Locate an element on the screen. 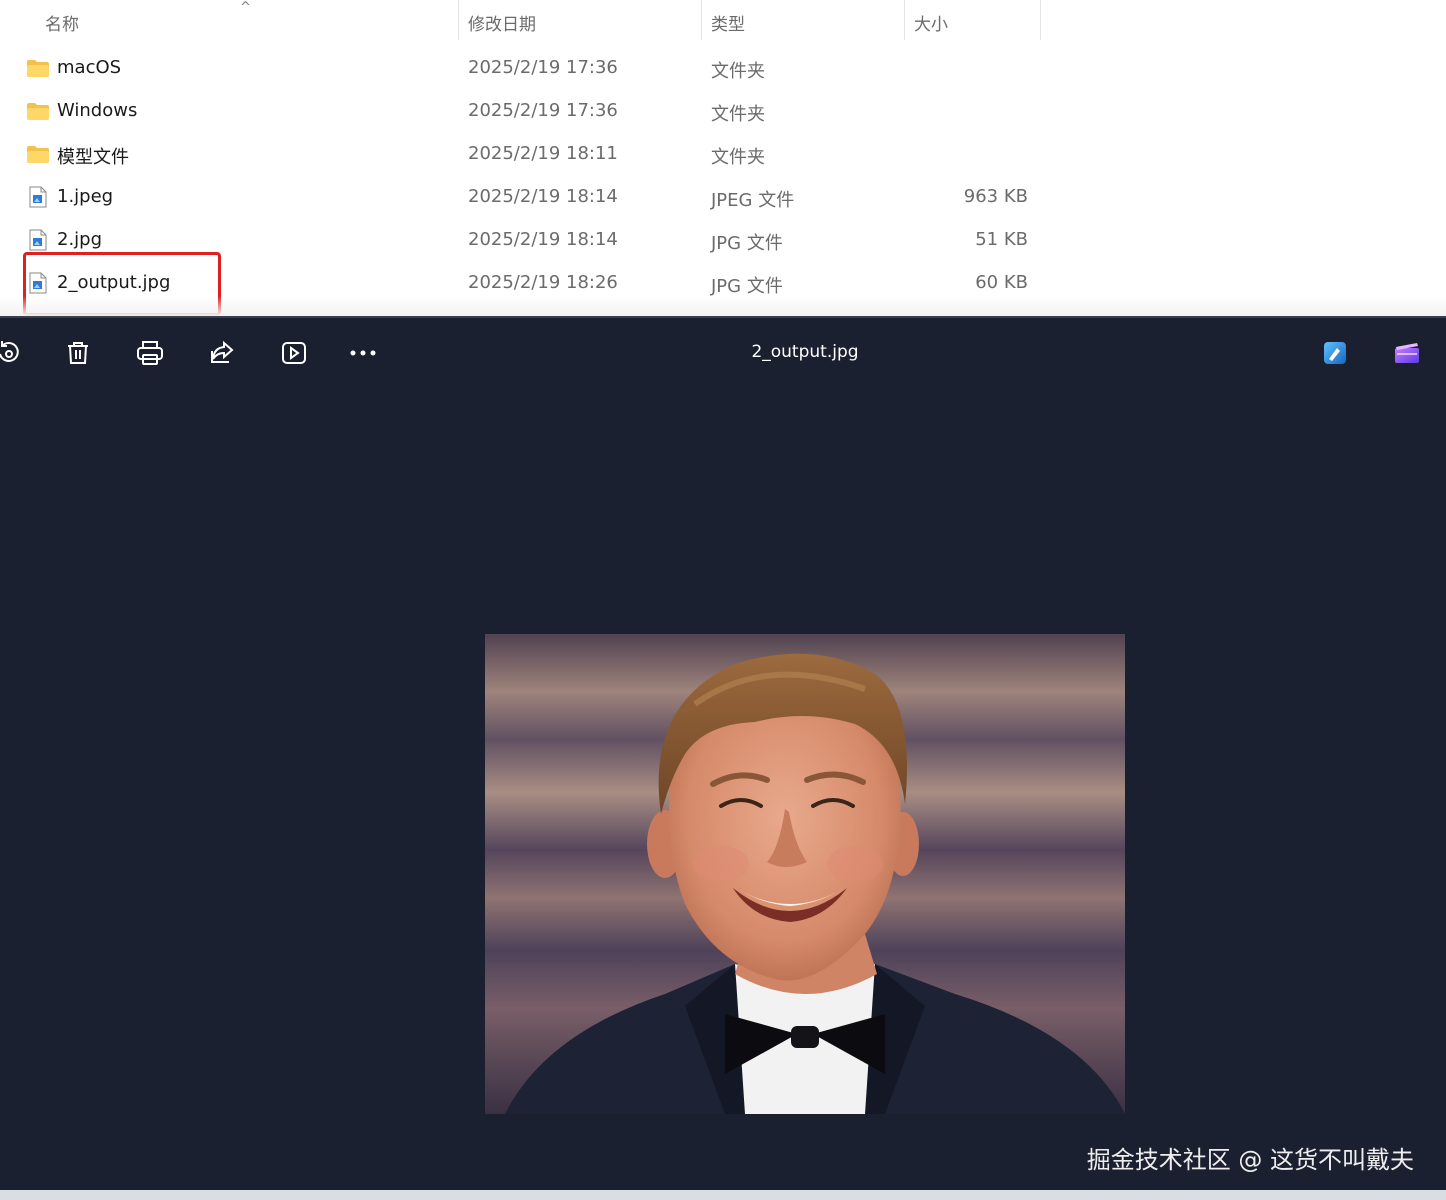 The height and width of the screenshot is (1200, 1446). file-row-macos: macOS 2025/2/19 17:36 文件夹 is located at coordinates (525, 68).